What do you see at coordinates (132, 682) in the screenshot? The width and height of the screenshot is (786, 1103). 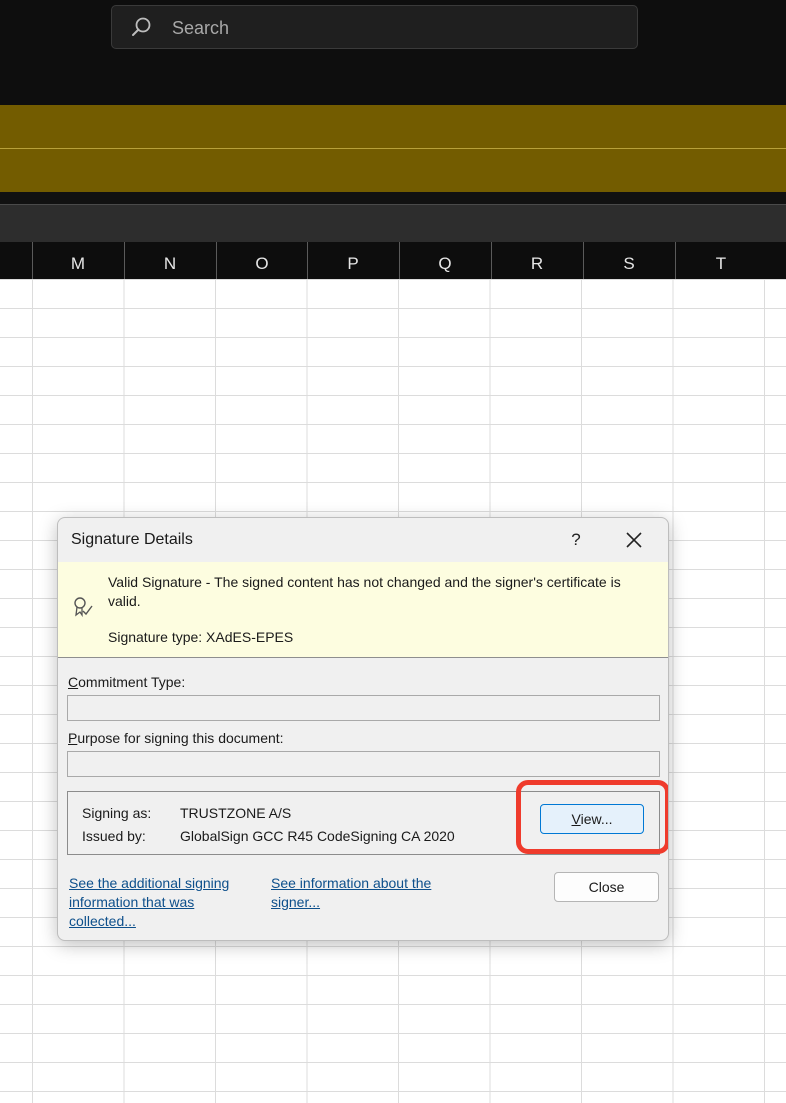 I see `commitment-type-label-text: ommitment Type:` at bounding box center [132, 682].